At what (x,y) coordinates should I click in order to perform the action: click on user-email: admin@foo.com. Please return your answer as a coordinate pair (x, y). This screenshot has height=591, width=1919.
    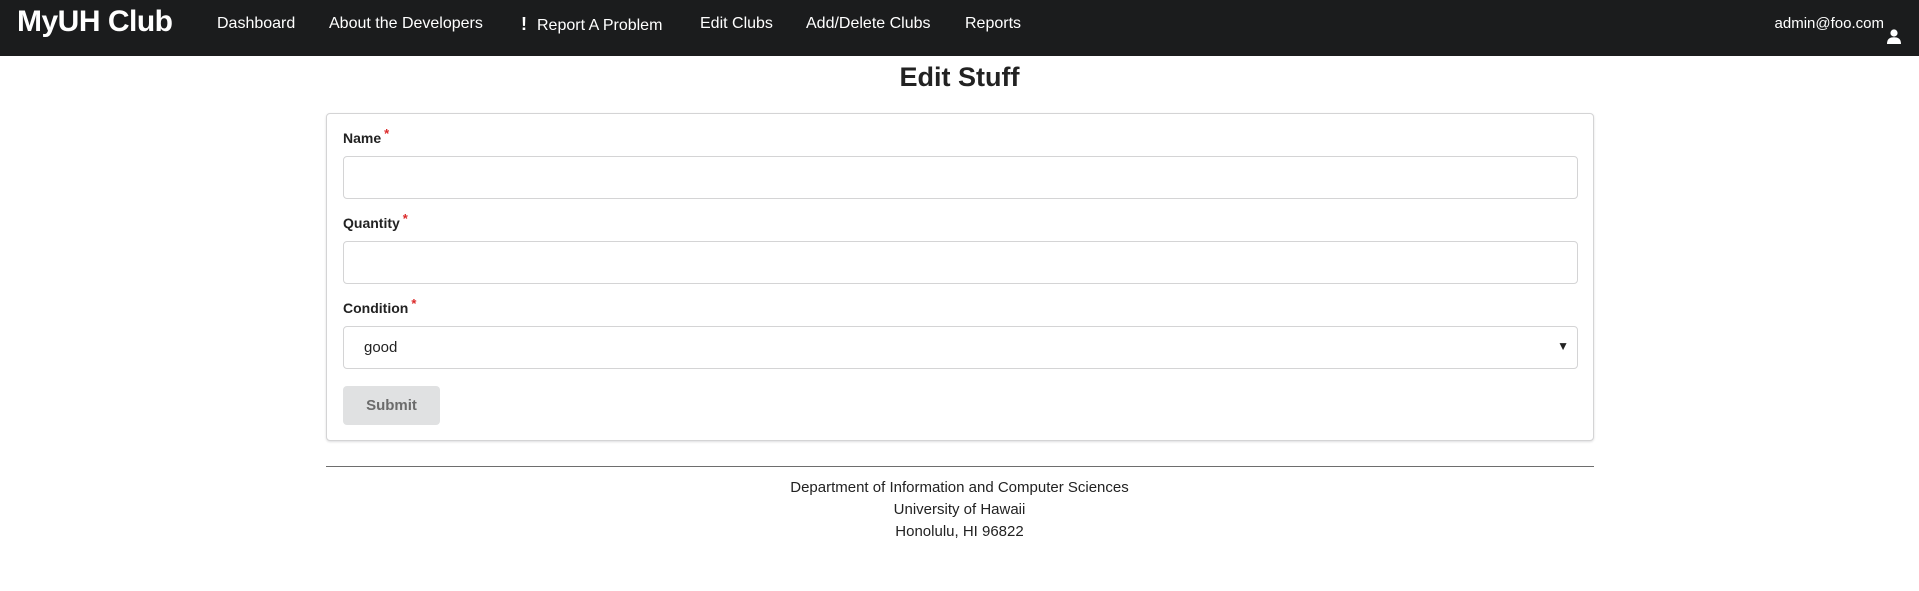
    Looking at the image, I should click on (1829, 23).